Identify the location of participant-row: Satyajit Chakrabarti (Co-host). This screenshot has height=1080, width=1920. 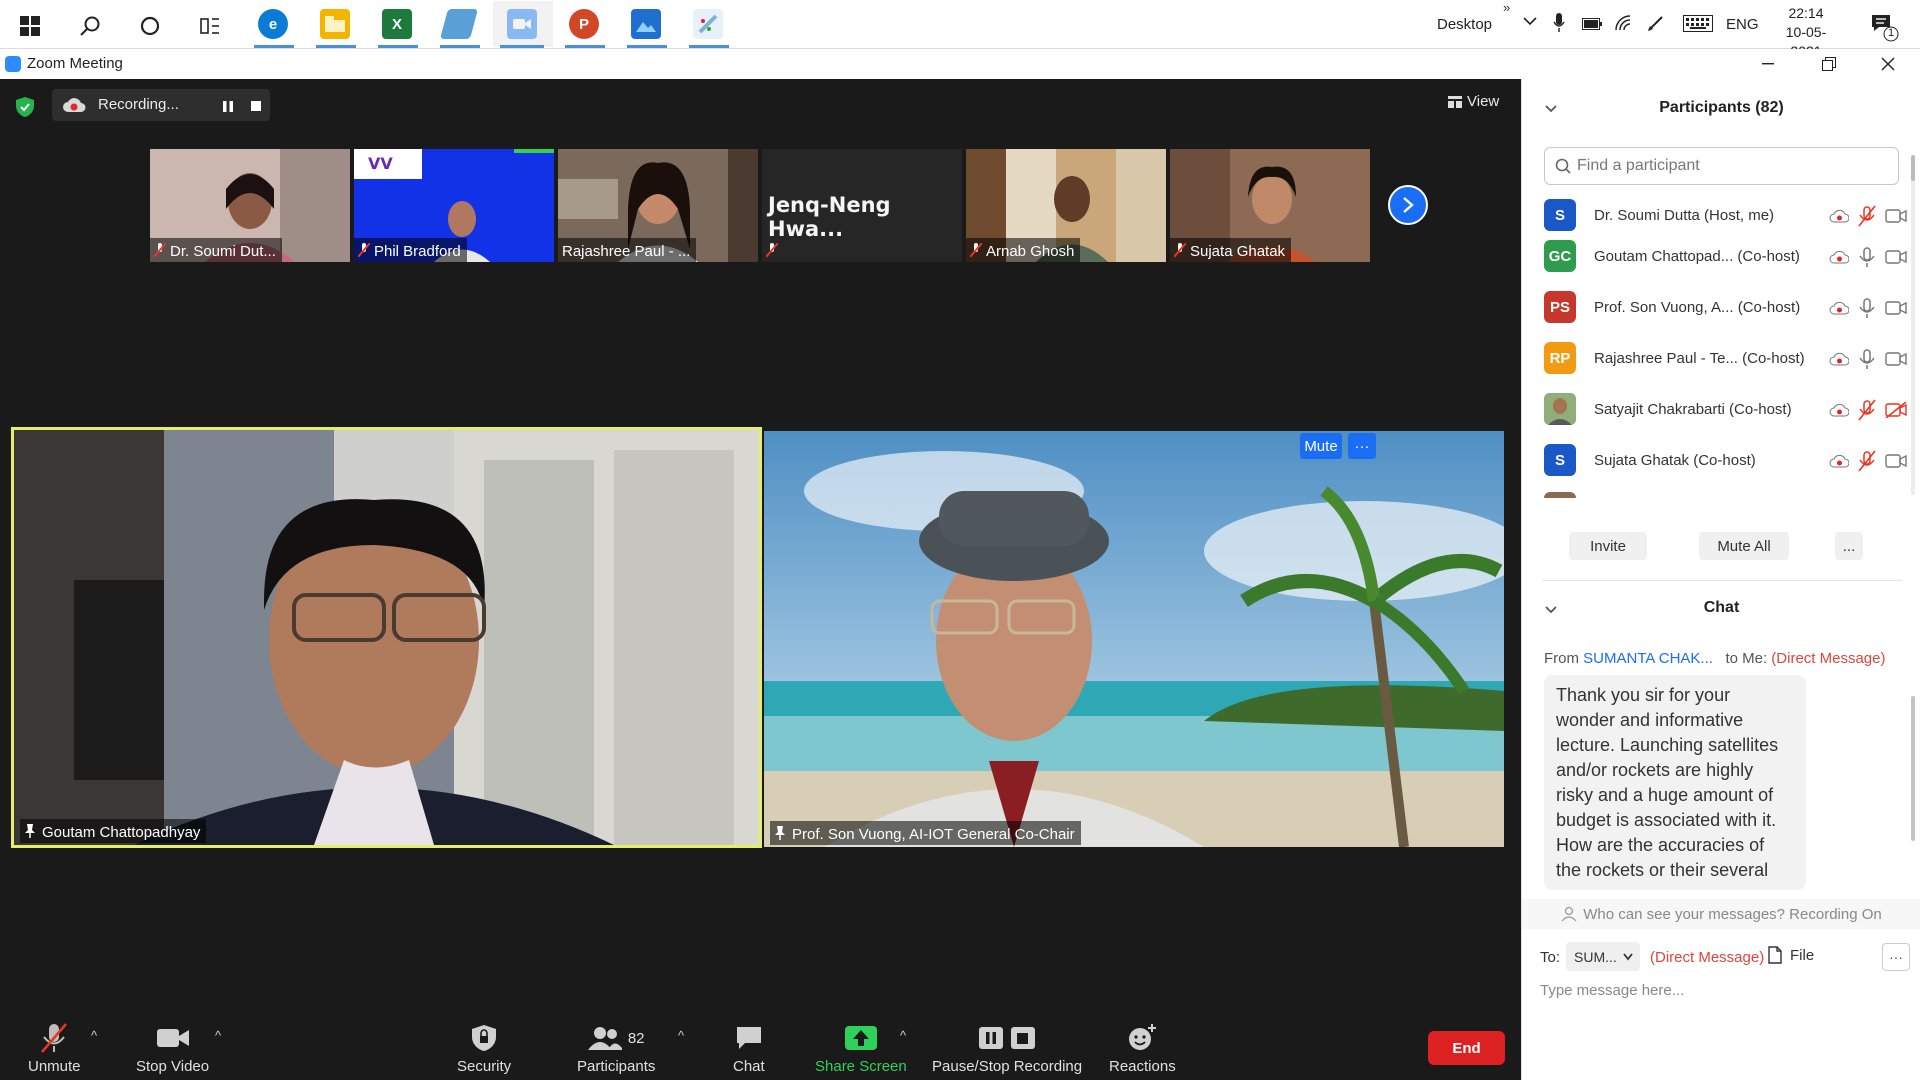
(1725, 411).